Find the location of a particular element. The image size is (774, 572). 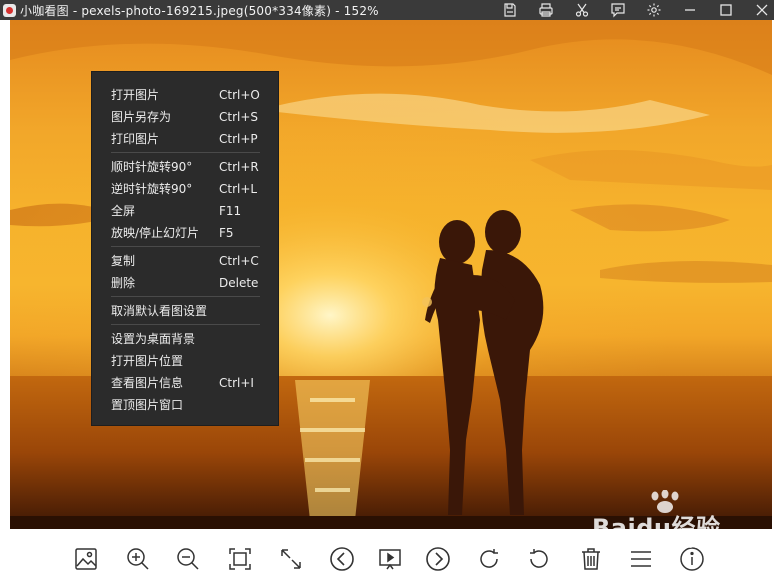

menu-item-shortcut: F5 is located at coordinates (226, 233).